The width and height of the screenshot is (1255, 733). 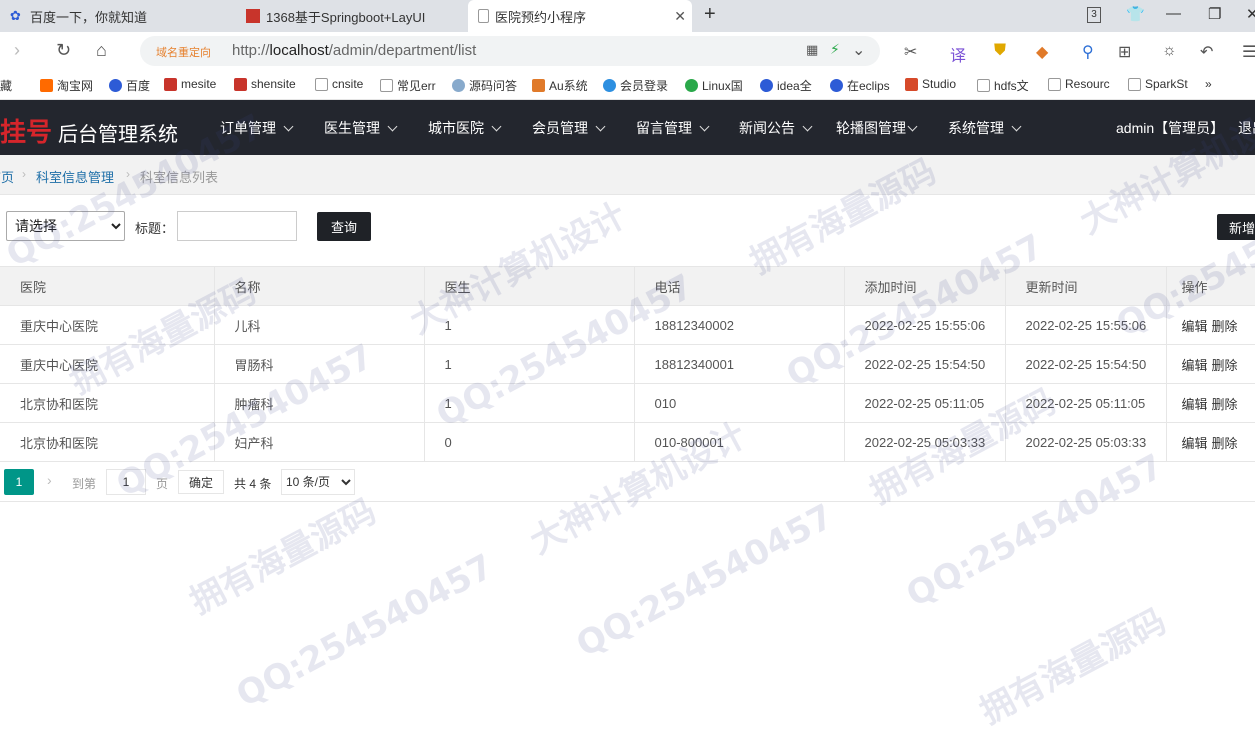 What do you see at coordinates (1079, 84) in the screenshot?
I see `bookmark-item: Resourc` at bounding box center [1079, 84].